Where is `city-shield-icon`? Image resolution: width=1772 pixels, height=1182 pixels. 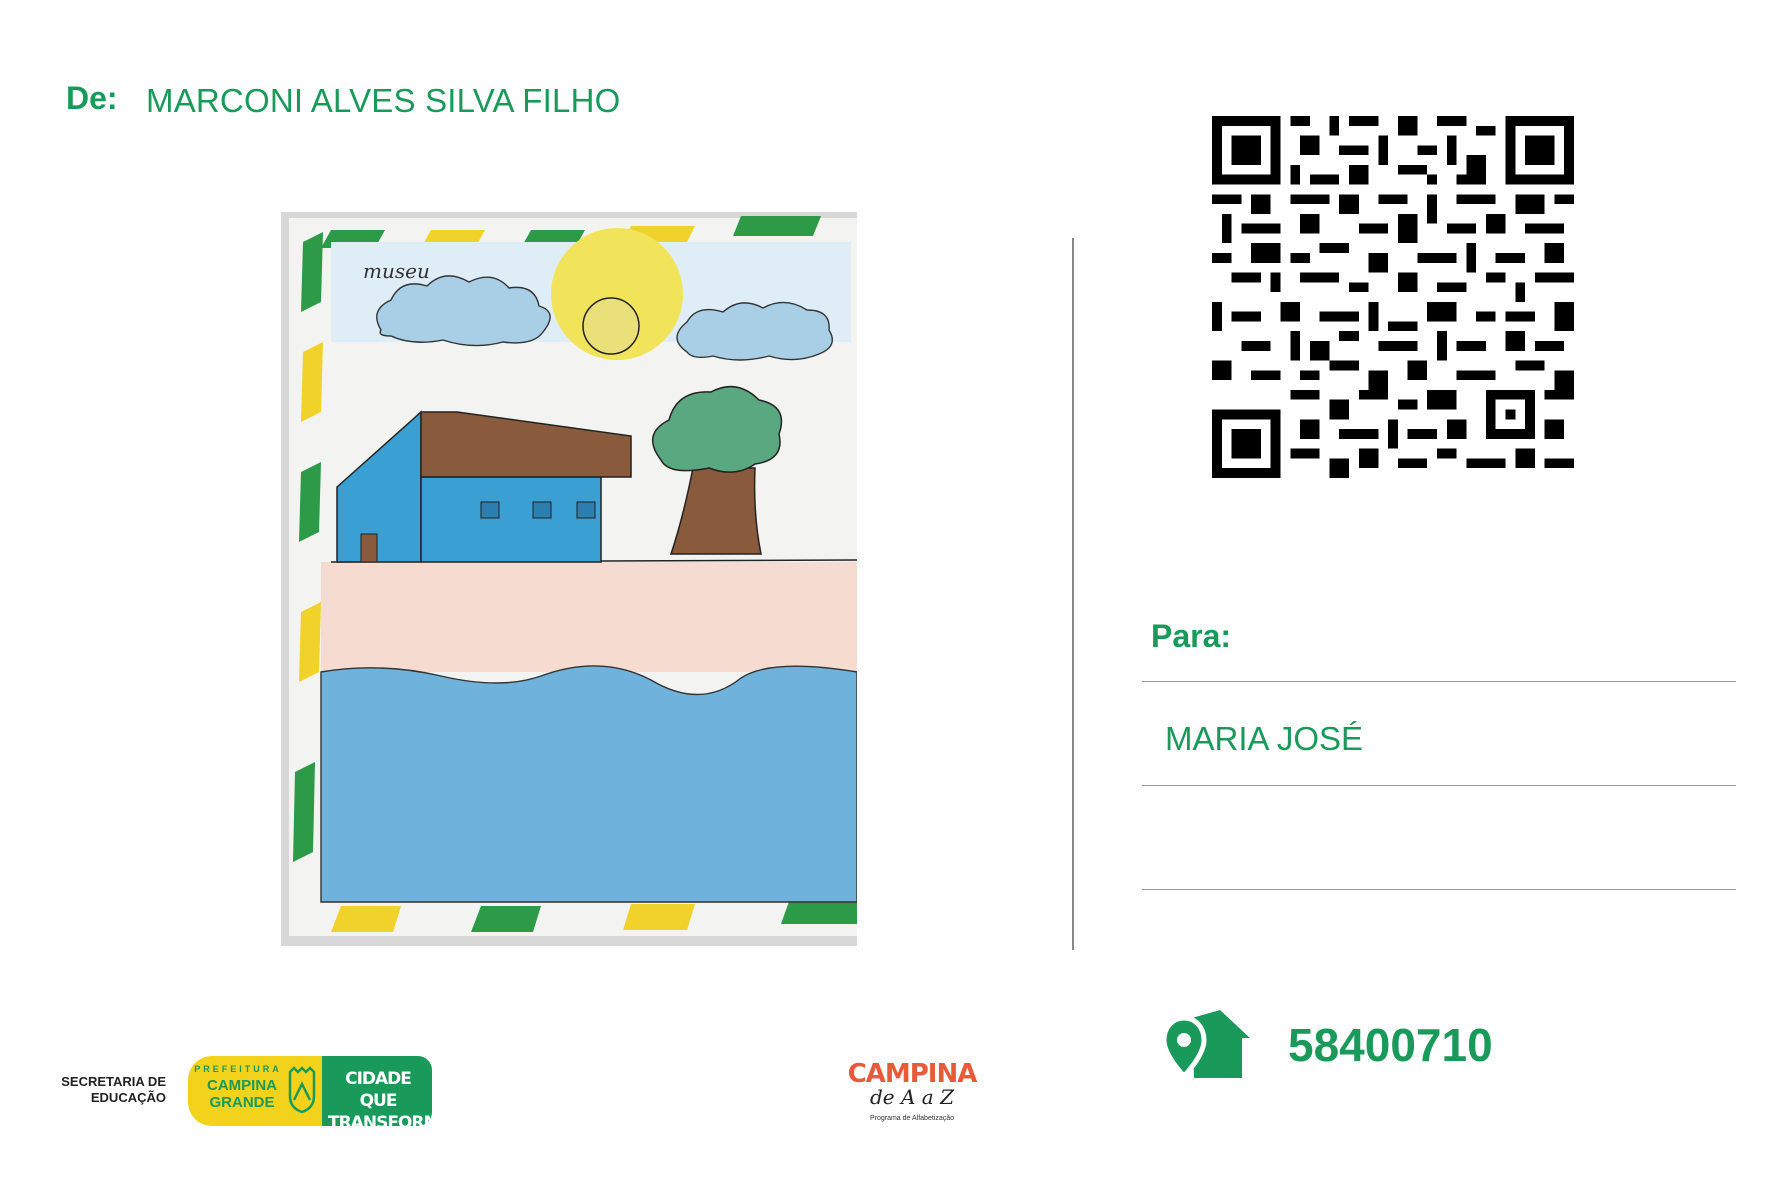 city-shield-icon is located at coordinates (302, 1090).